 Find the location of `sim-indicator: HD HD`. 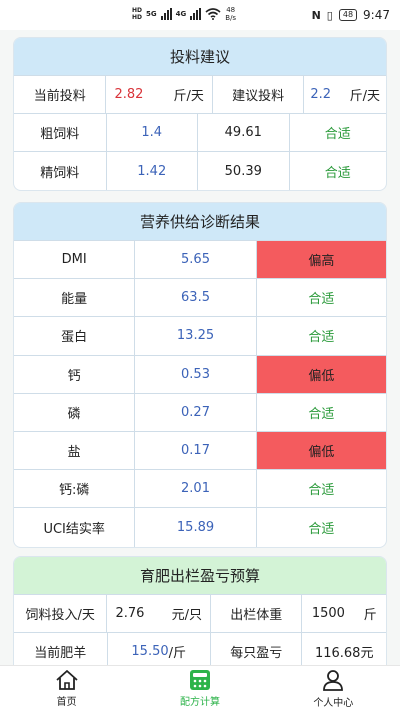

sim-indicator: HD HD is located at coordinates (137, 14).